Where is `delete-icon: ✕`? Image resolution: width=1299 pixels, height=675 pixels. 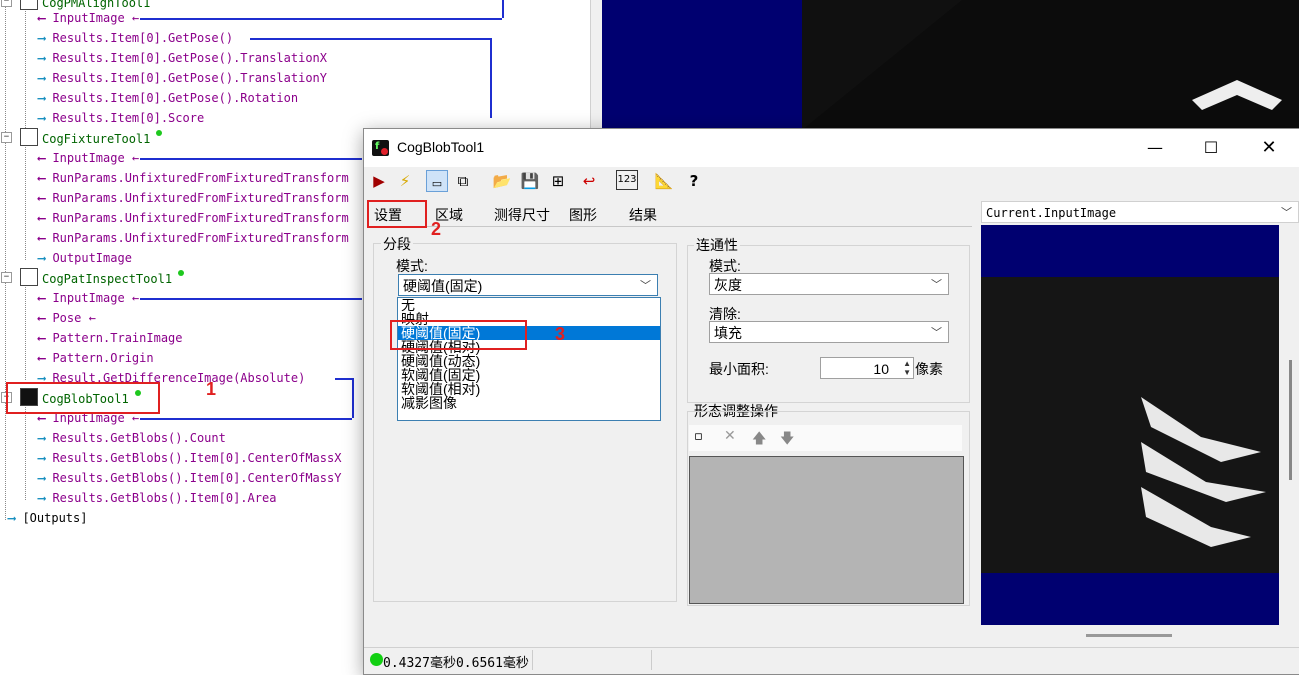
delete-icon: ✕ is located at coordinates (730, 436).